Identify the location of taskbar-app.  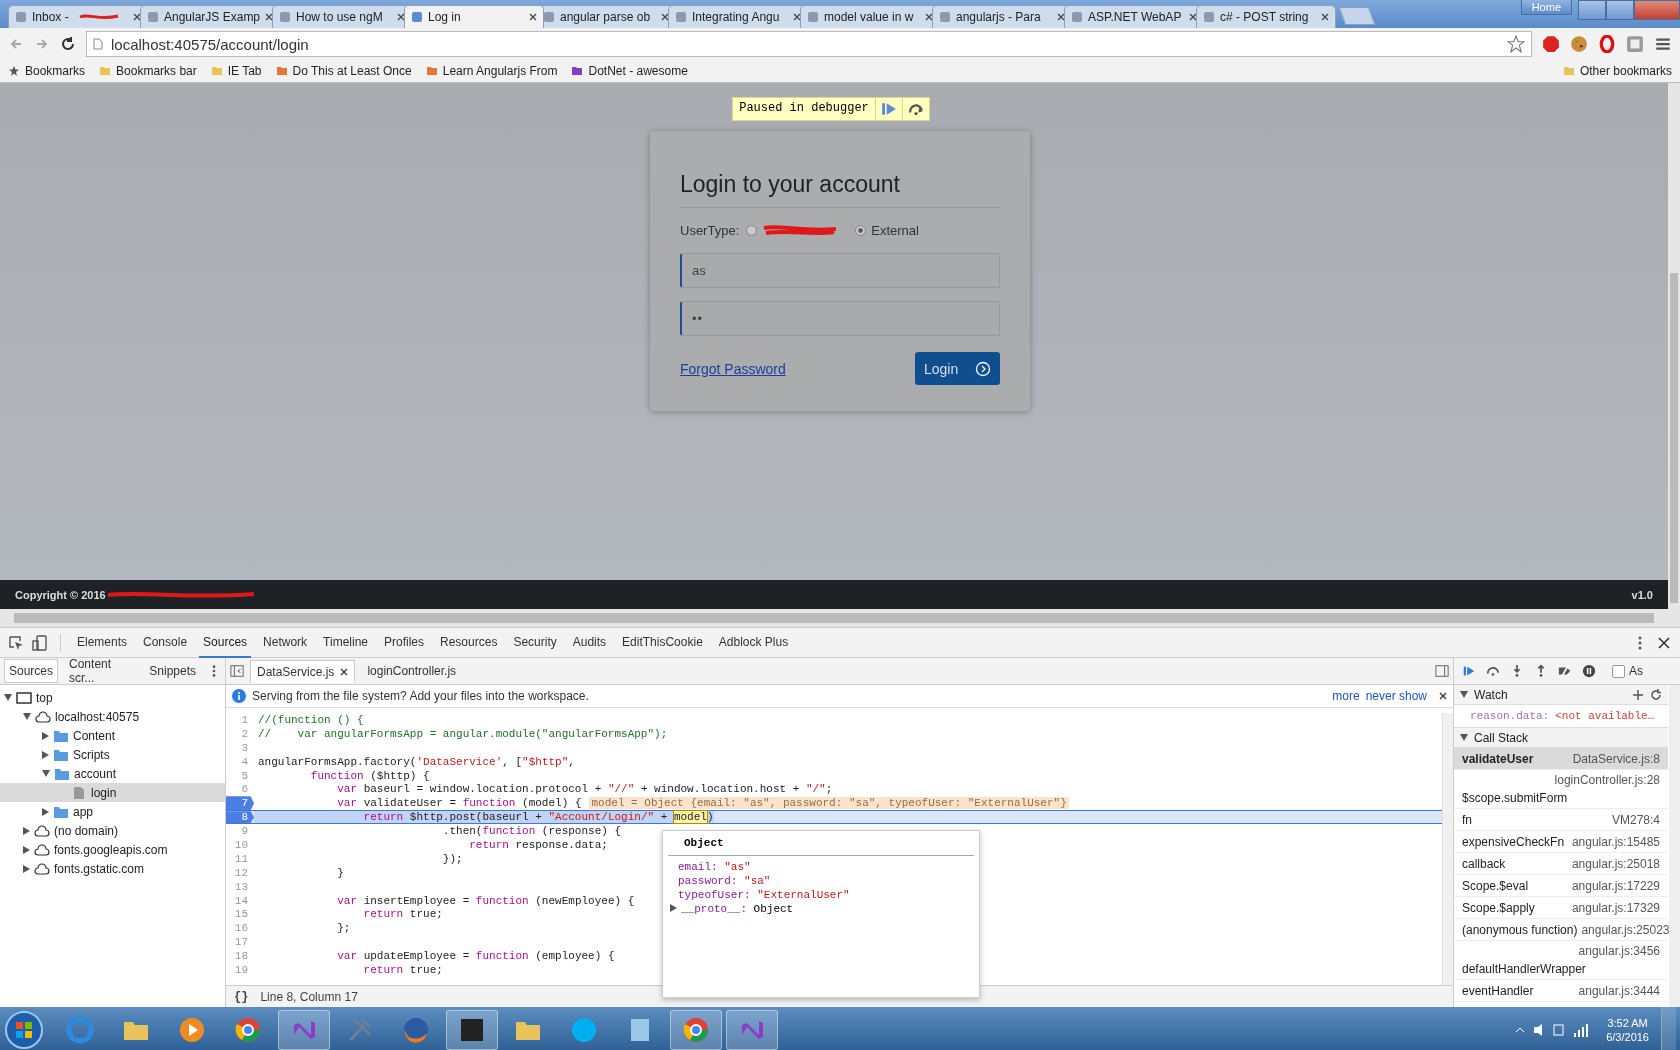
(472, 1029).